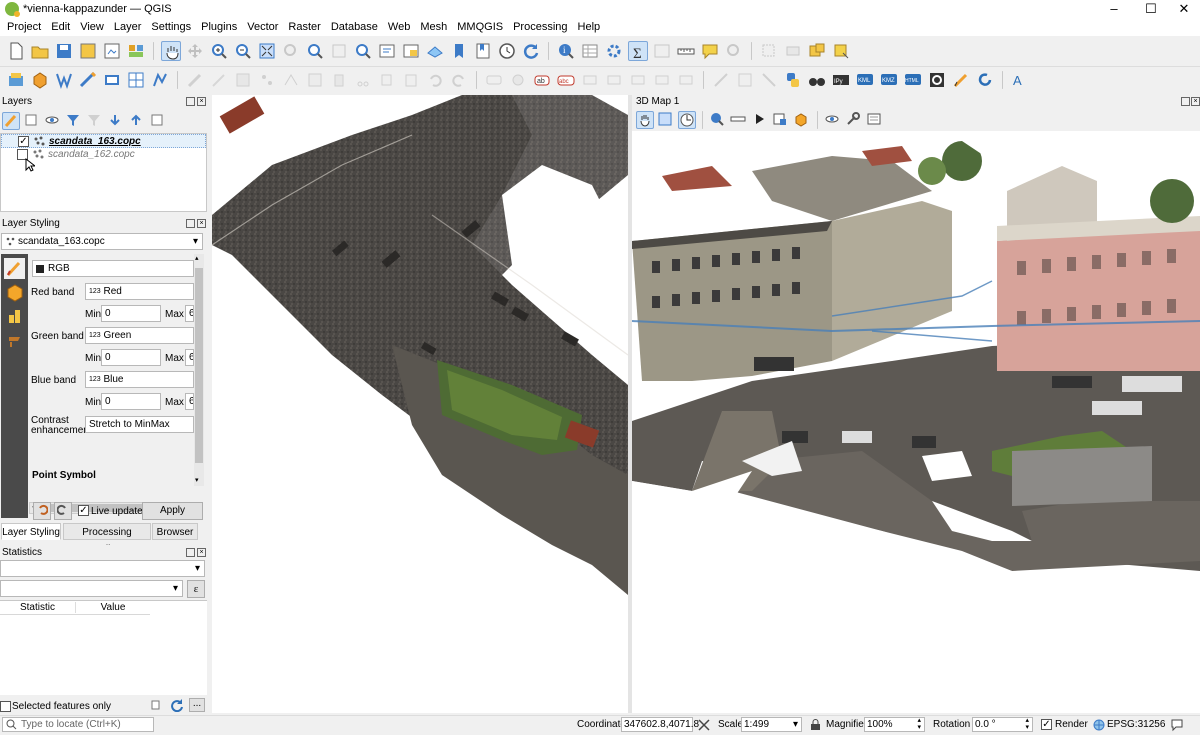  I want to click on label-tool-icon, so click(494, 80).